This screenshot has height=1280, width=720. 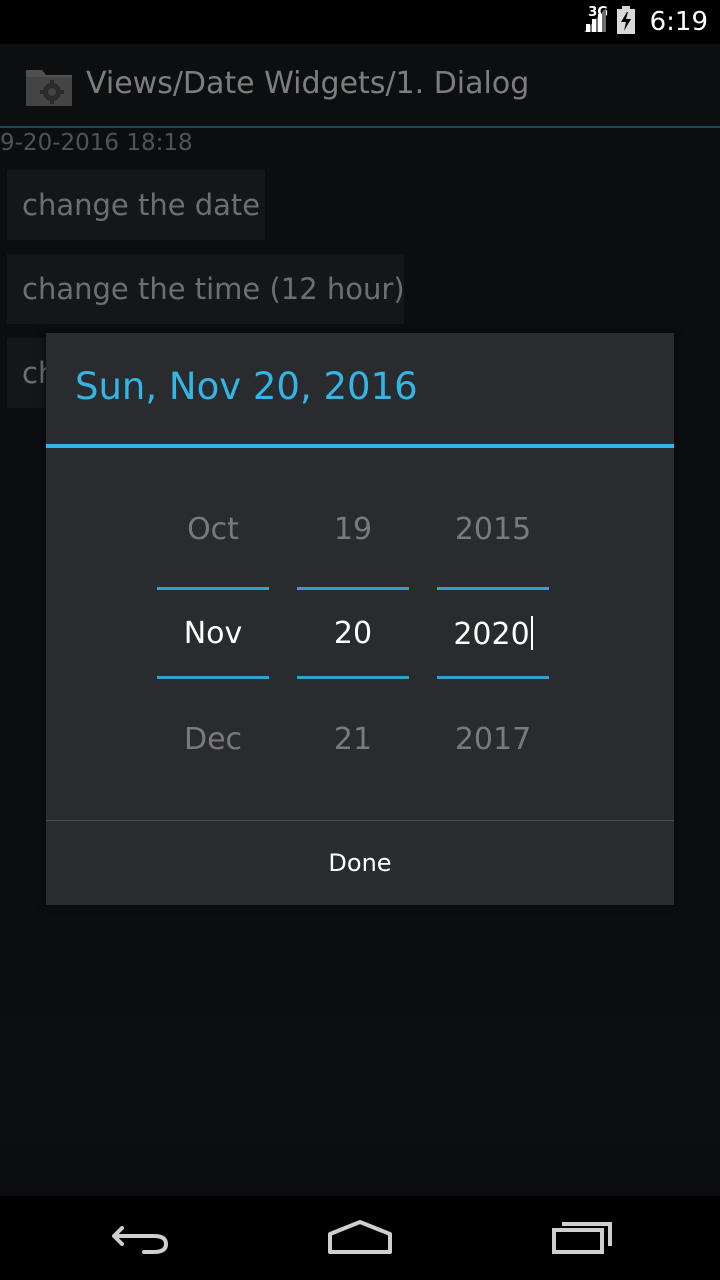 I want to click on year-previous: 2015, so click(x=493, y=529).